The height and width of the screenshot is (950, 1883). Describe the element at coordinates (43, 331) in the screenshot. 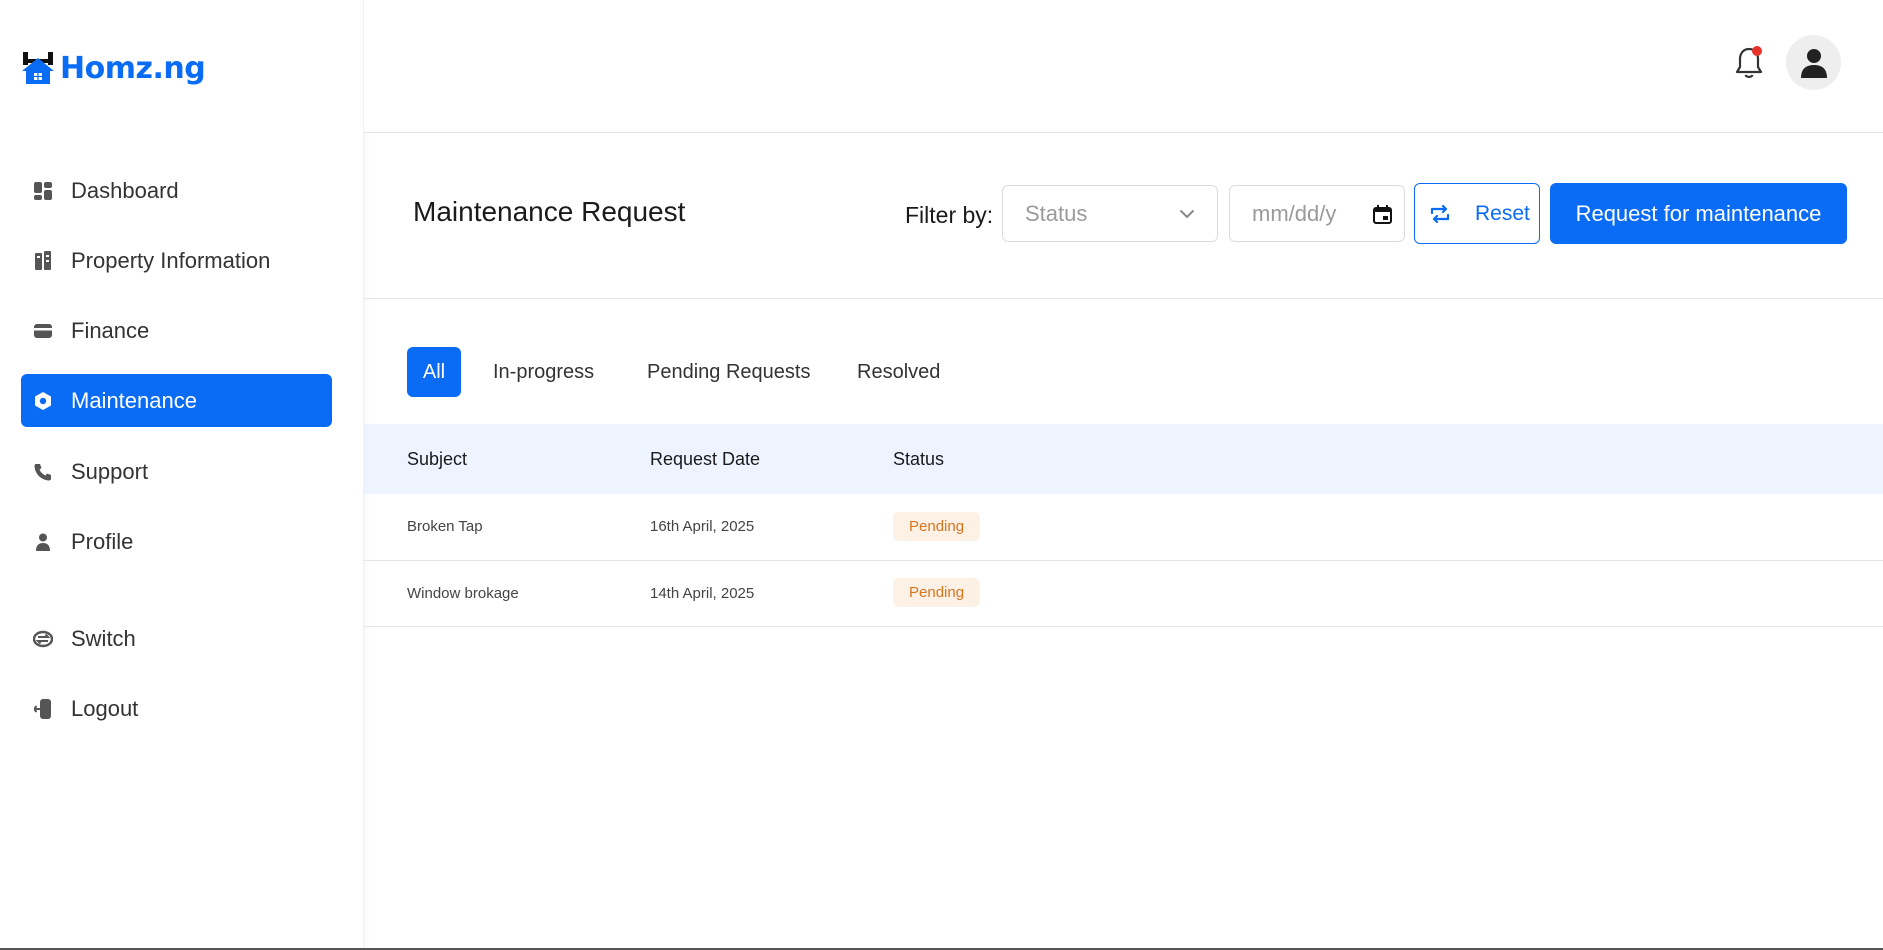

I see `wallet-icon` at that location.